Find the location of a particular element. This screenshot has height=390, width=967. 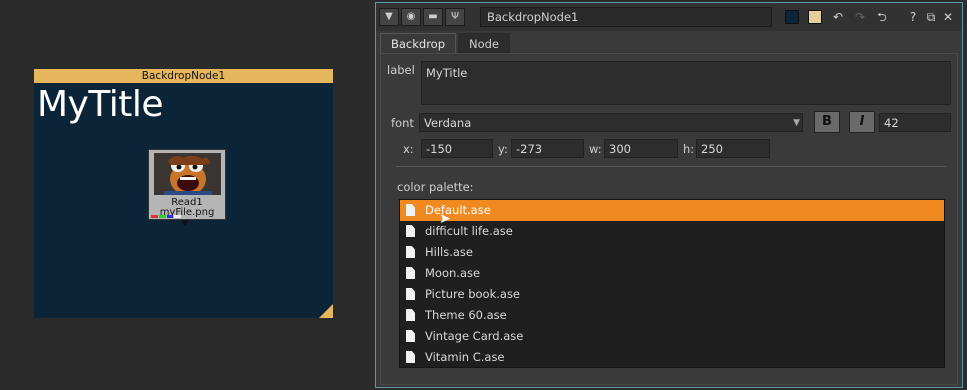

palette-item-label: Default.ase is located at coordinates (458, 210).